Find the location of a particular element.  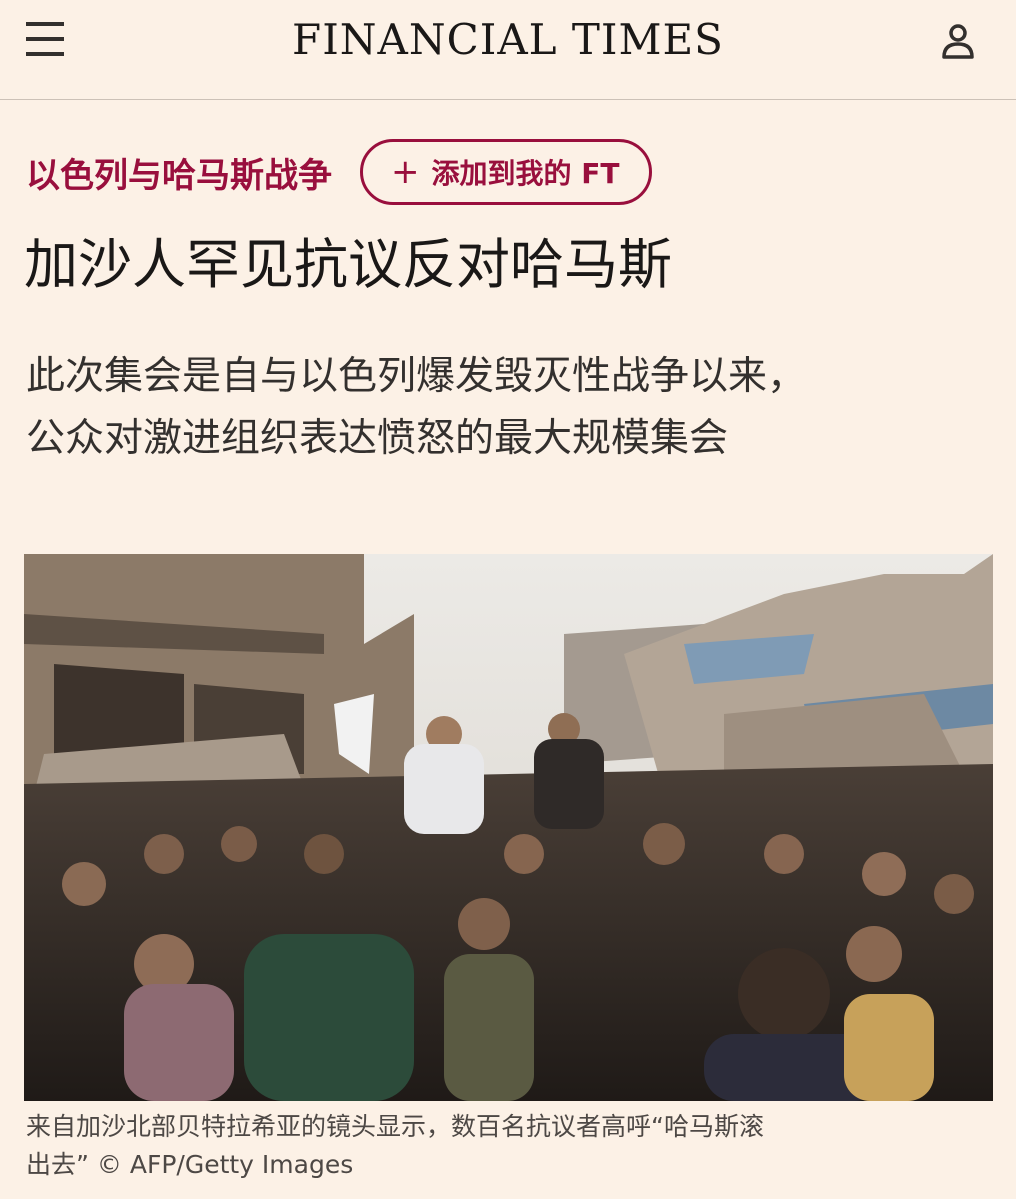

article-headline: 加沙人罕见抗议反对哈马斯 is located at coordinates (348, 264).